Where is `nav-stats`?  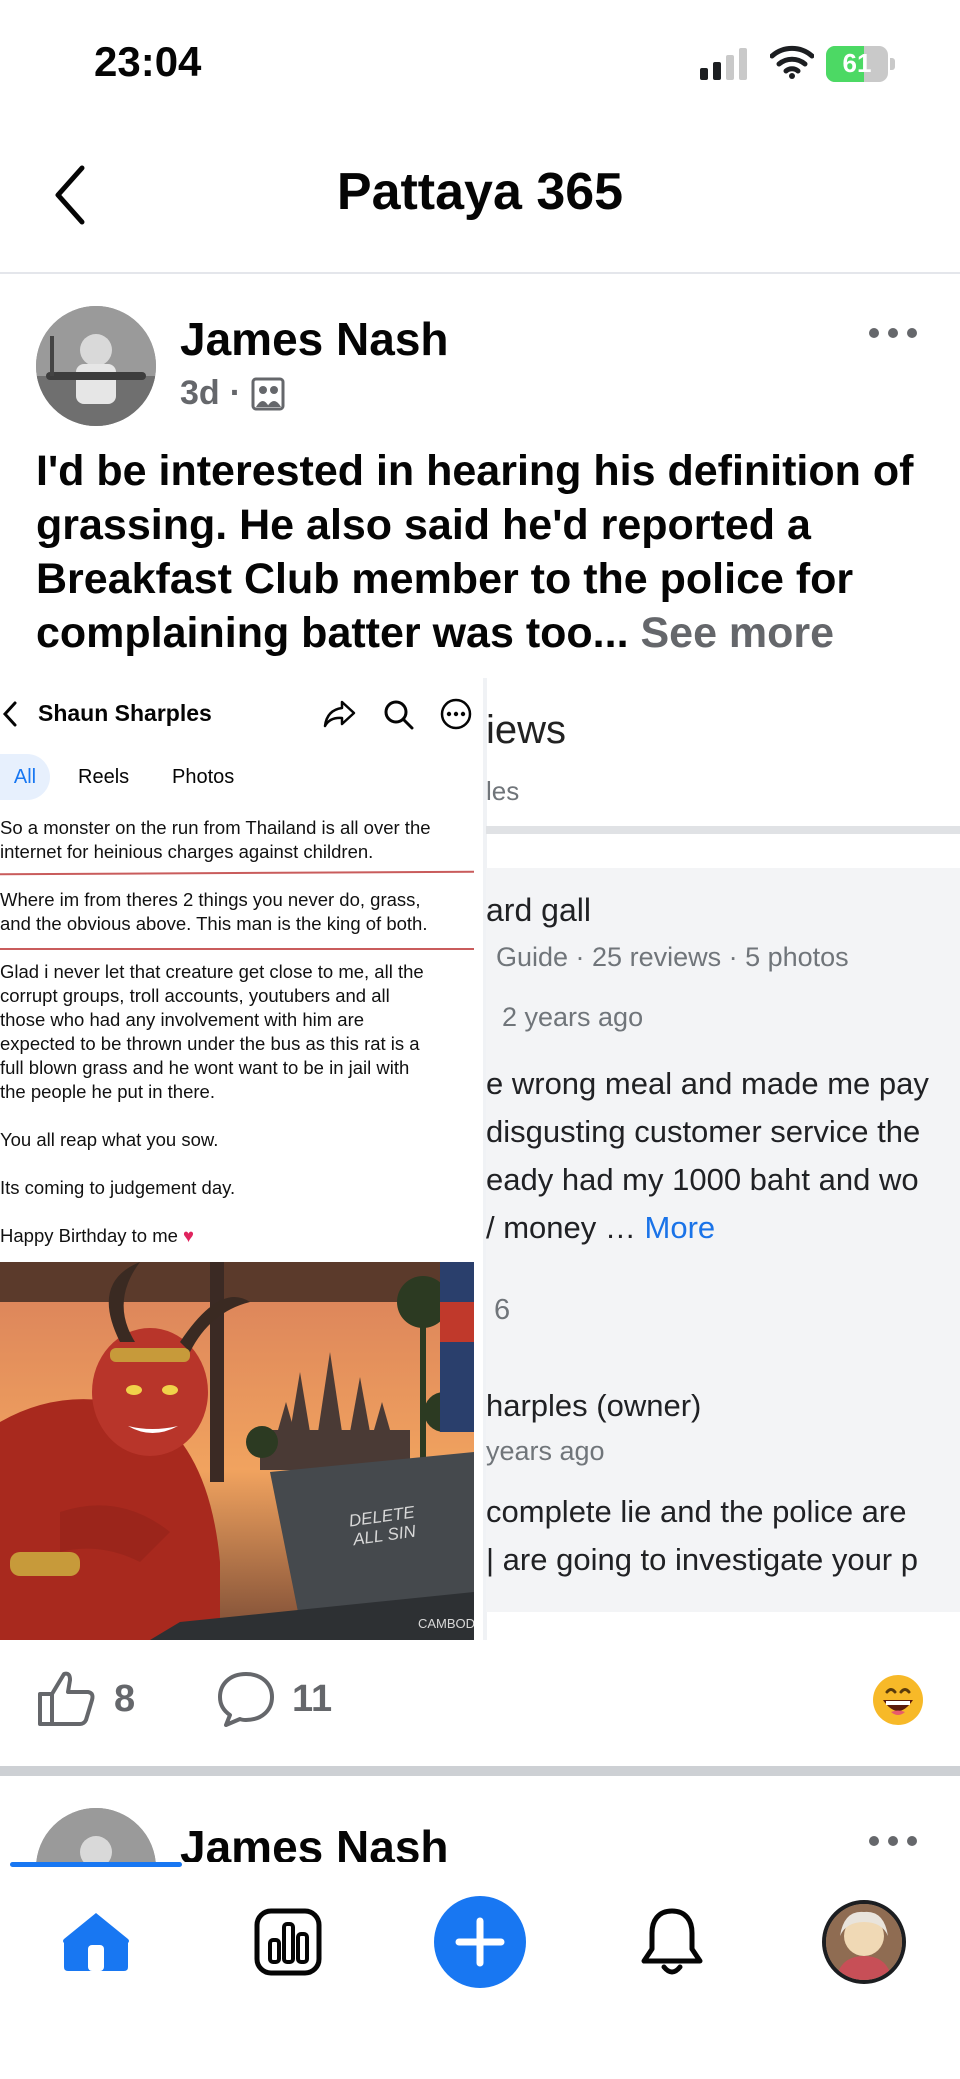 nav-stats is located at coordinates (288, 1942).